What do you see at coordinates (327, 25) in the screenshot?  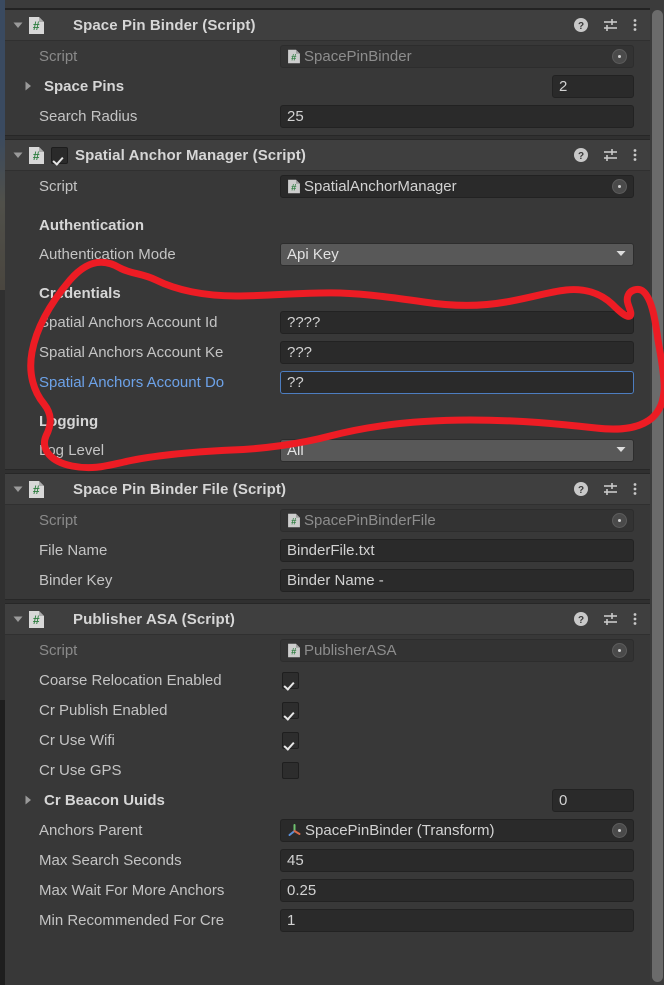 I see `component-header: # Space Pin Binder (Script)?` at bounding box center [327, 25].